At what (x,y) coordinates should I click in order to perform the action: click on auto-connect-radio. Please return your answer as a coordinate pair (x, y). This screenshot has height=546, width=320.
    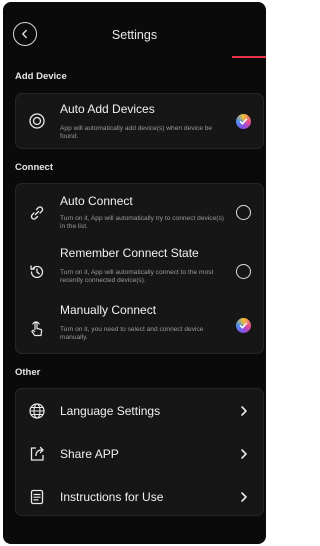
    Looking at the image, I should click on (243, 212).